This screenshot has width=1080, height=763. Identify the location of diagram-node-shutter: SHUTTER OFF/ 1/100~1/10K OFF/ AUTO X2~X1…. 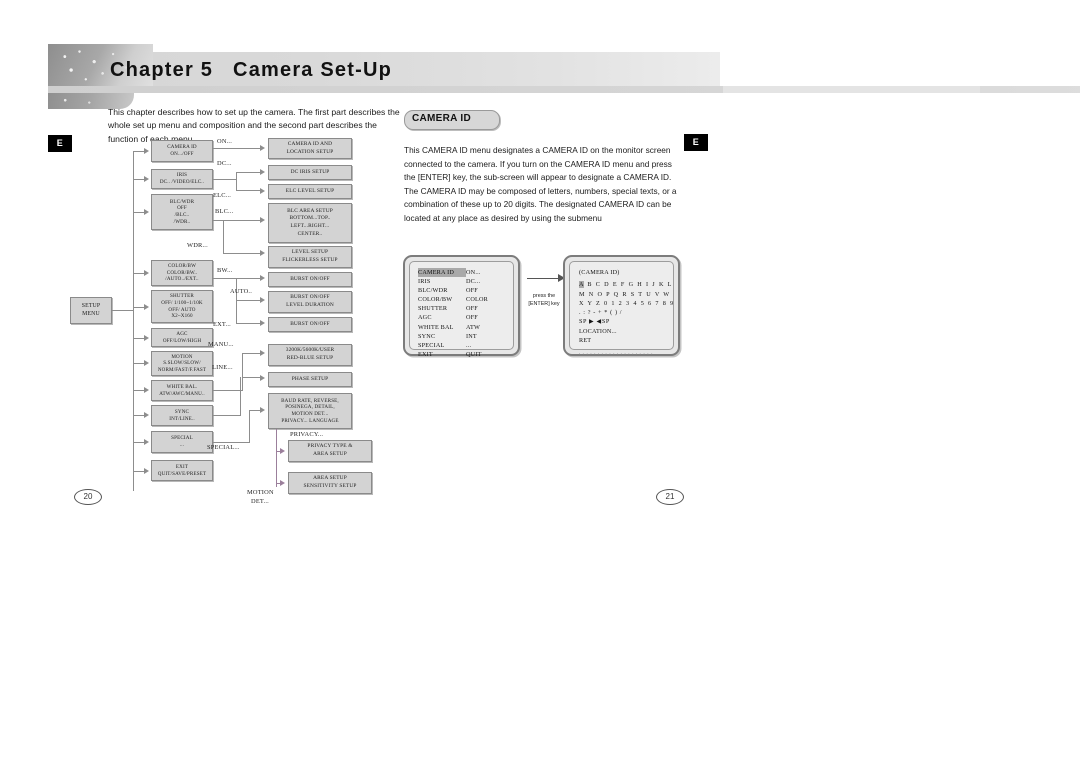
(182, 306).